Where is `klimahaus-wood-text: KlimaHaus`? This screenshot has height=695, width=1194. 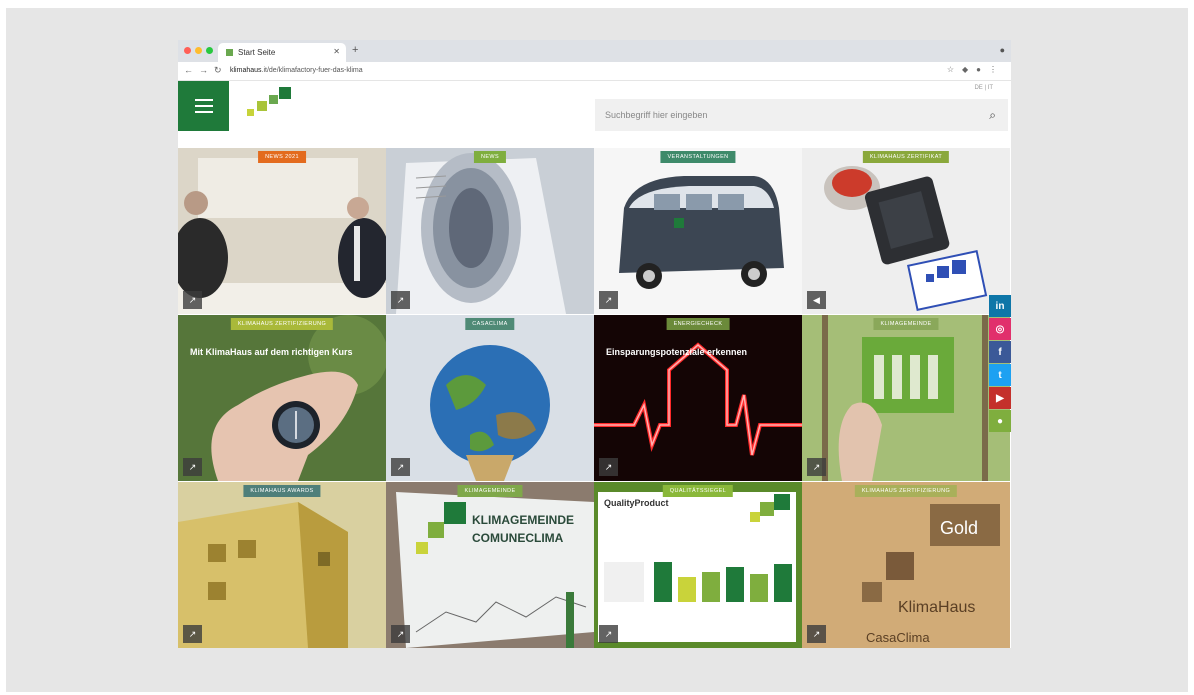
klimahaus-wood-text: KlimaHaus is located at coordinates (936, 607).